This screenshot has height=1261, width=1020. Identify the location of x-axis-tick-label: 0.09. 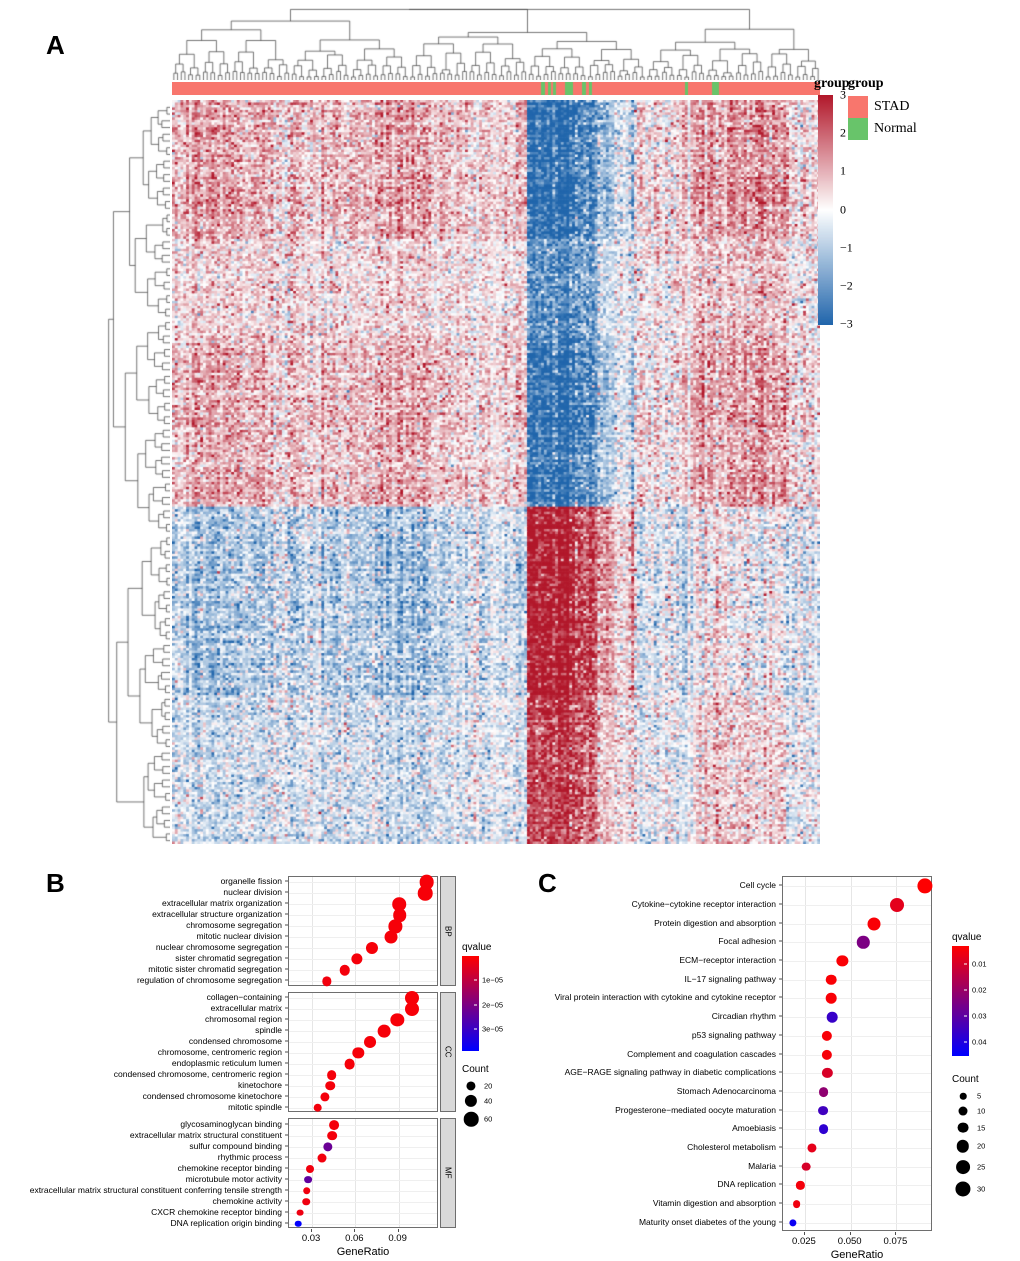
(397, 1238).